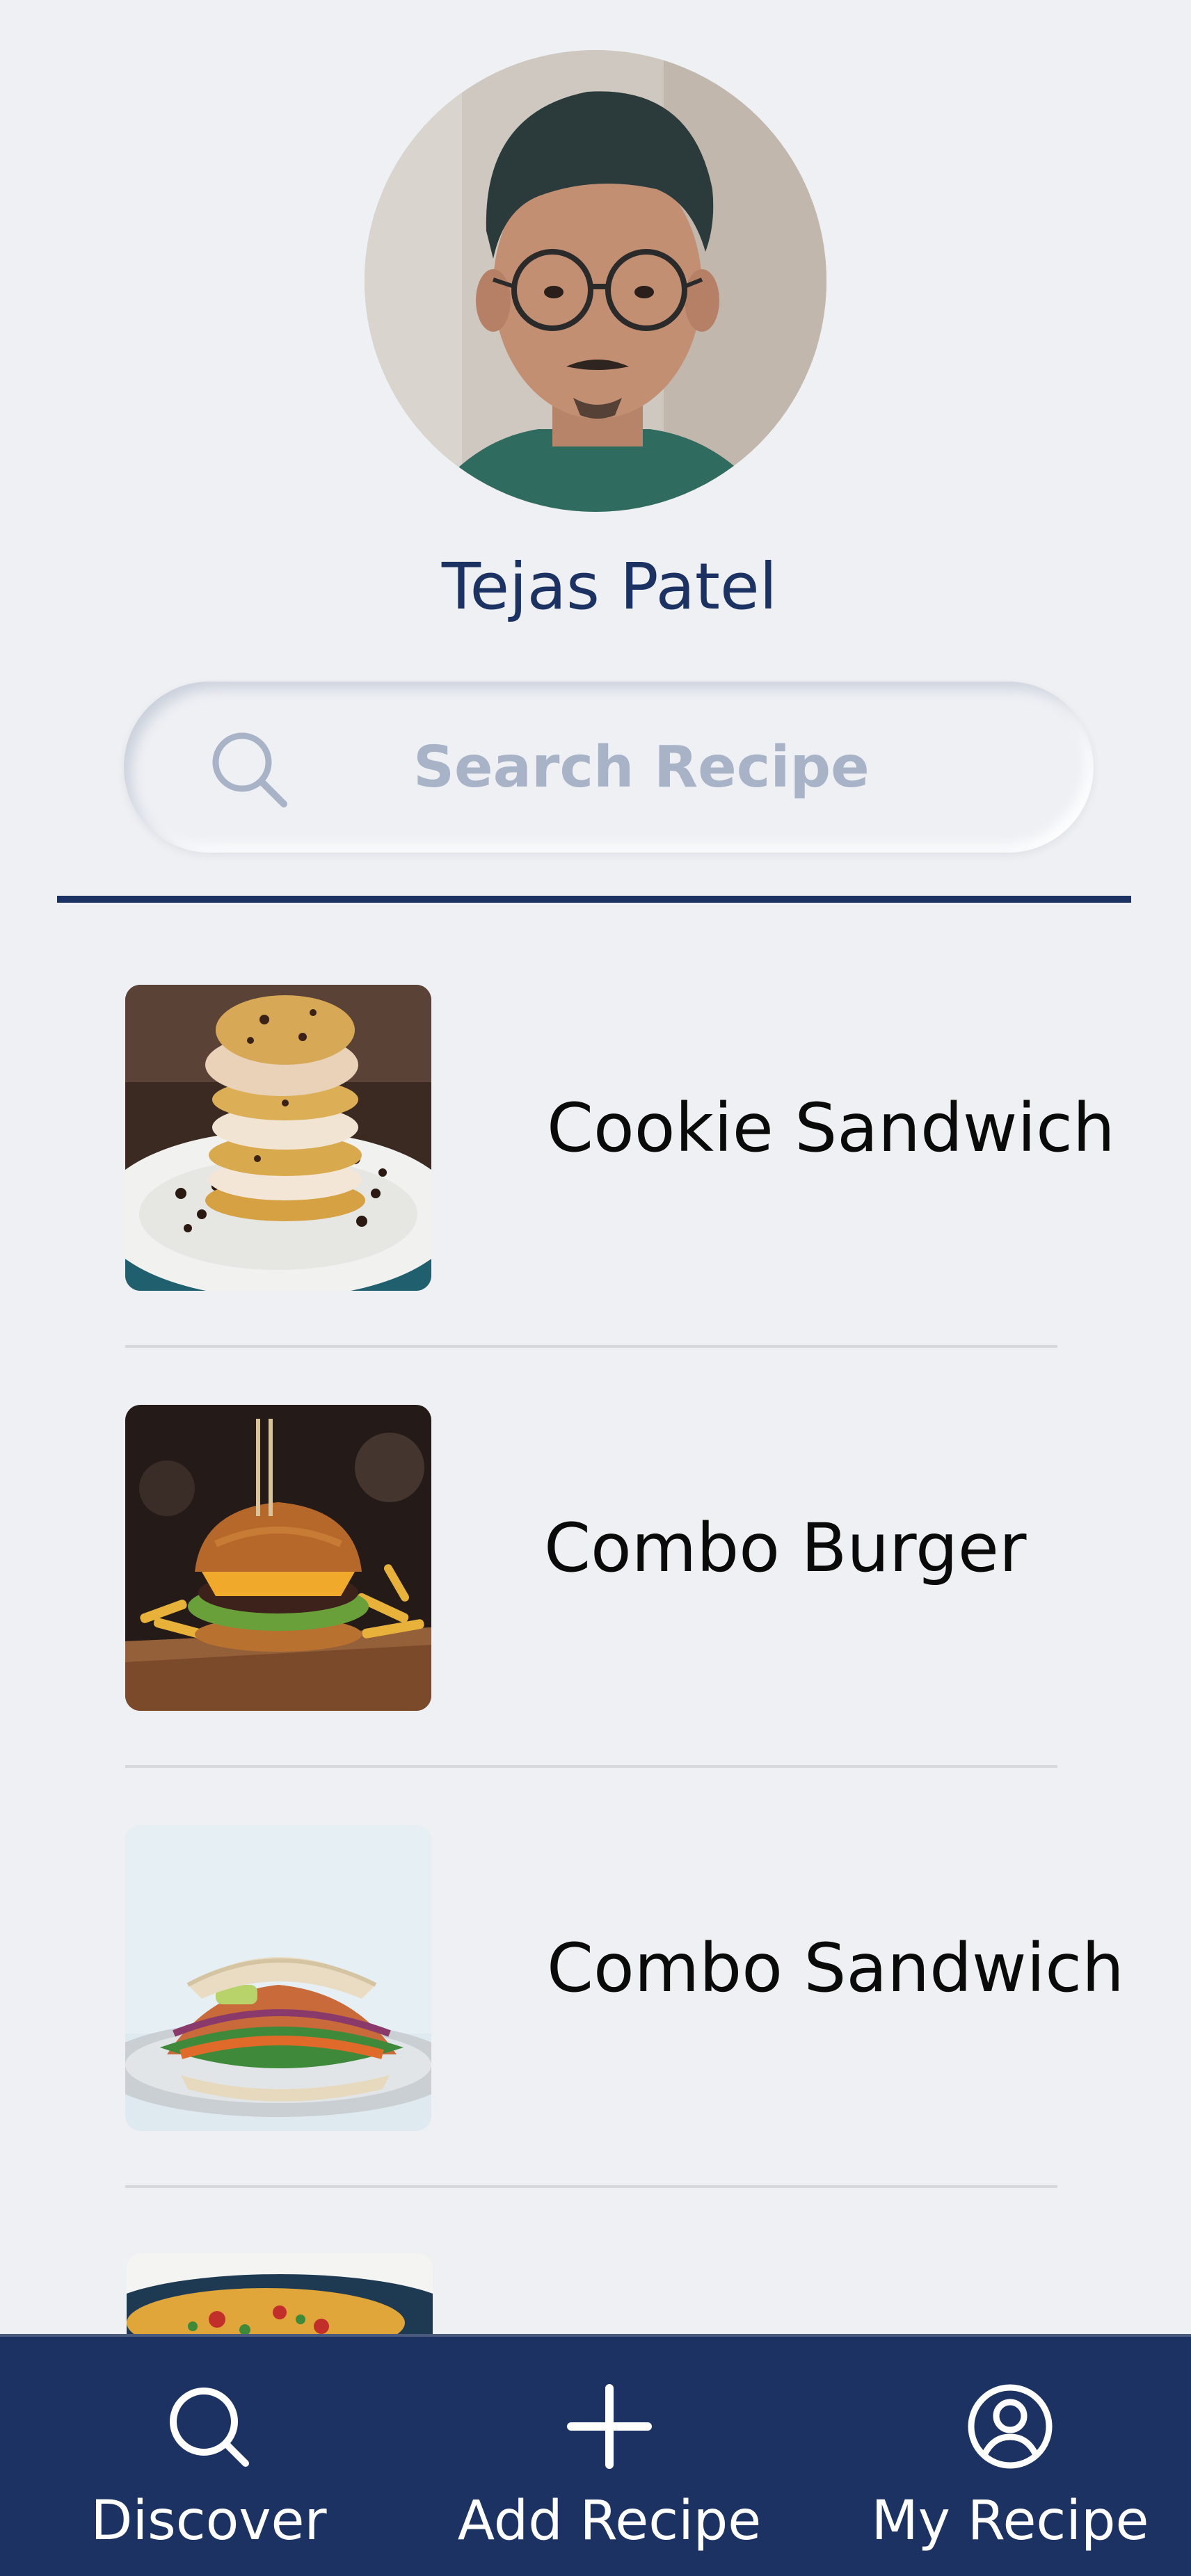  I want to click on combo-burger-photo, so click(278, 1558).